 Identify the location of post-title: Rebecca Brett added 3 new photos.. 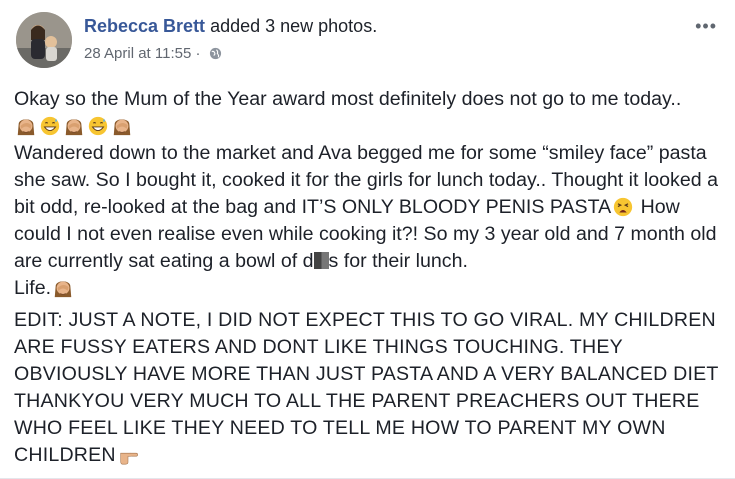
(230, 26).